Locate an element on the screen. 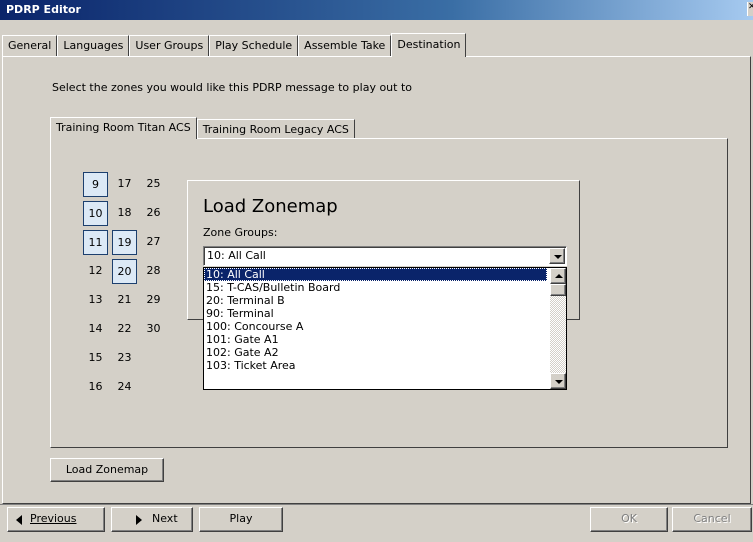 The width and height of the screenshot is (753, 542). zone-21: 21 is located at coordinates (124, 300).